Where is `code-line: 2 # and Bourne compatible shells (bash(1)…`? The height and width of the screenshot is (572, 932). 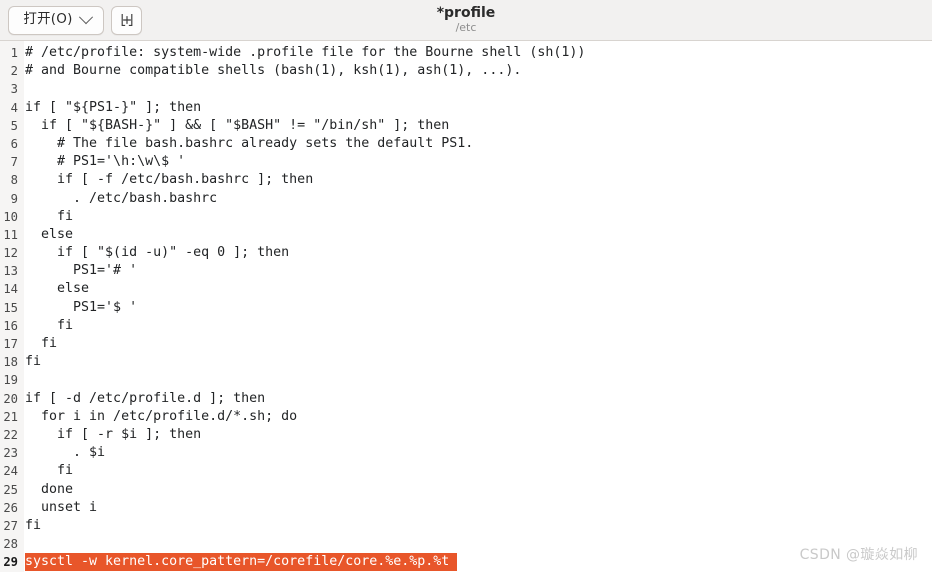 code-line: 2 # and Bourne compatible shells (bash(1)… is located at coordinates (466, 71).